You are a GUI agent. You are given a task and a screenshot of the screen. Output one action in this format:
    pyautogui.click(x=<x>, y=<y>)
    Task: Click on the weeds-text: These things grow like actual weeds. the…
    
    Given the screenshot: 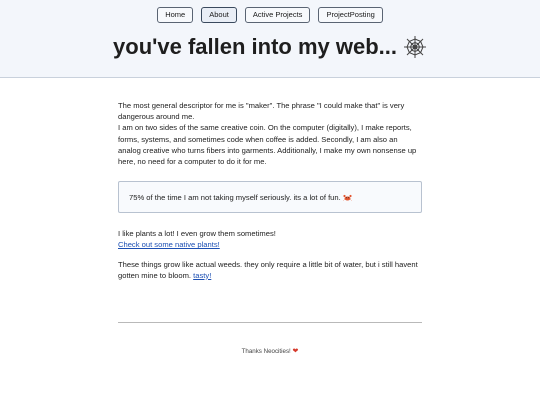 What is the action you would take?
    pyautogui.click(x=268, y=269)
    